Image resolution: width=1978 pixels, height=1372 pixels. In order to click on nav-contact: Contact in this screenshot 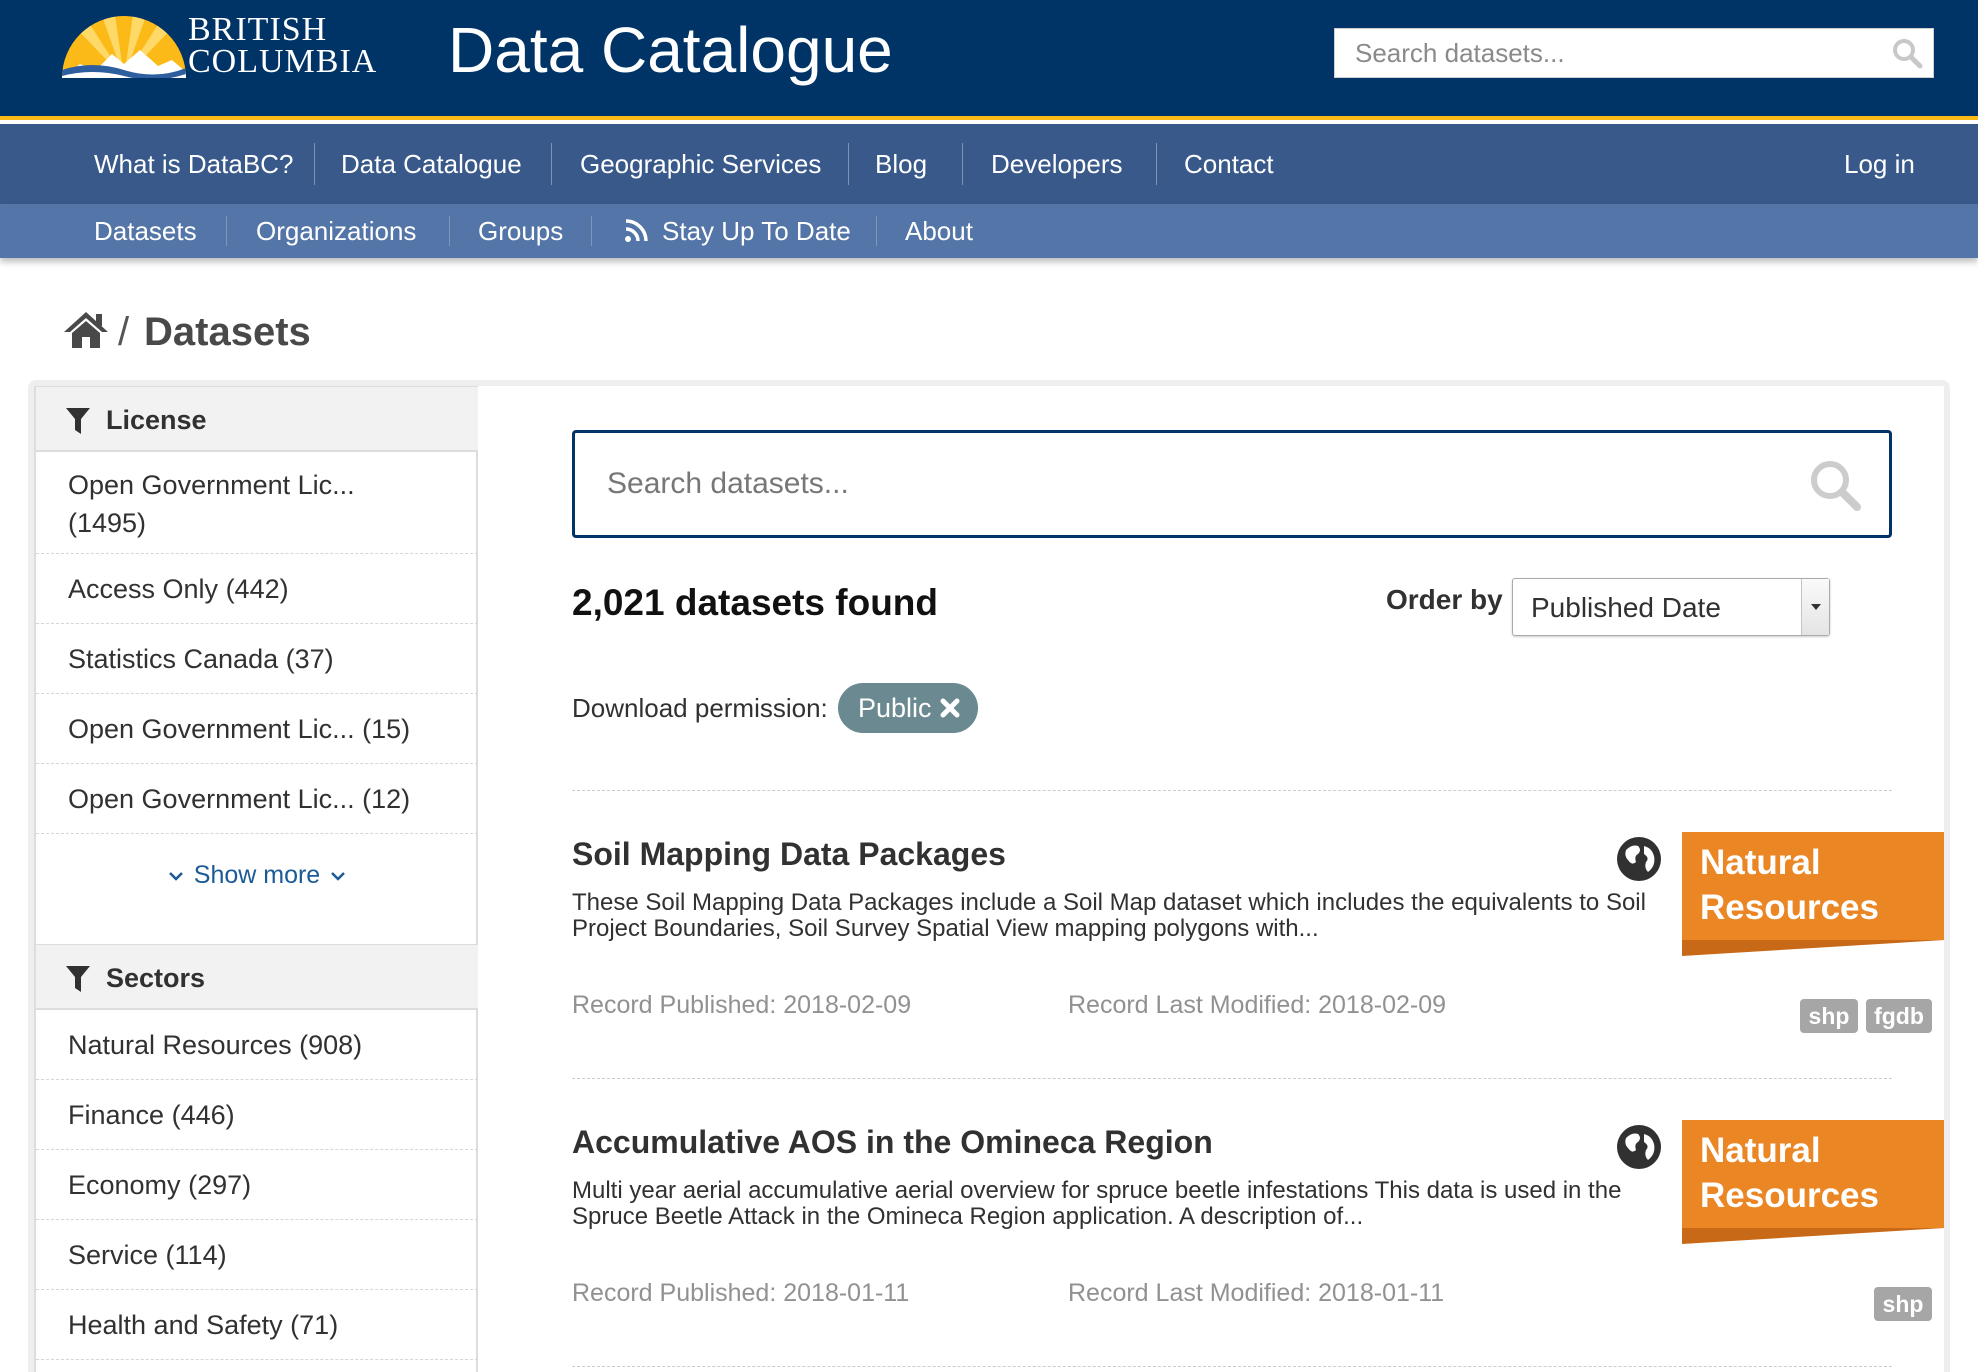, I will do `click(1229, 164)`.